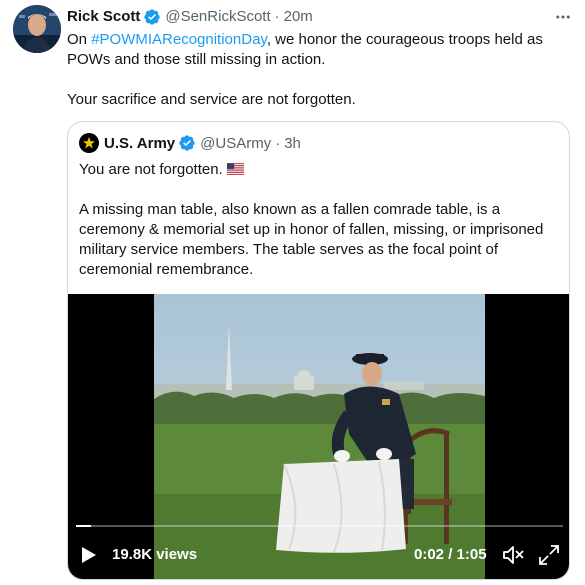 This screenshot has width=585, height=585. Describe the element at coordinates (298, 17) in the screenshot. I see `tweet-timestamp: 20m` at that location.